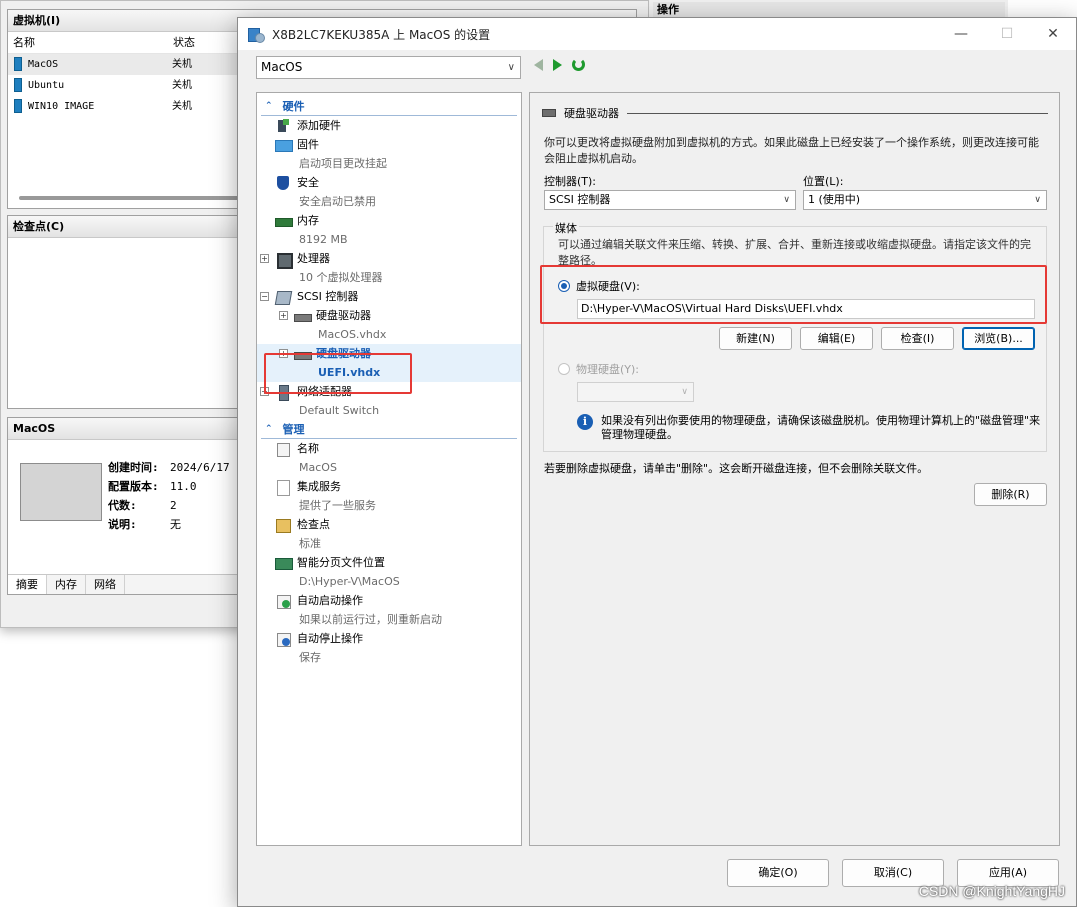  I want to click on tree-subtext: 启动项目更改挂起, so click(343, 163).